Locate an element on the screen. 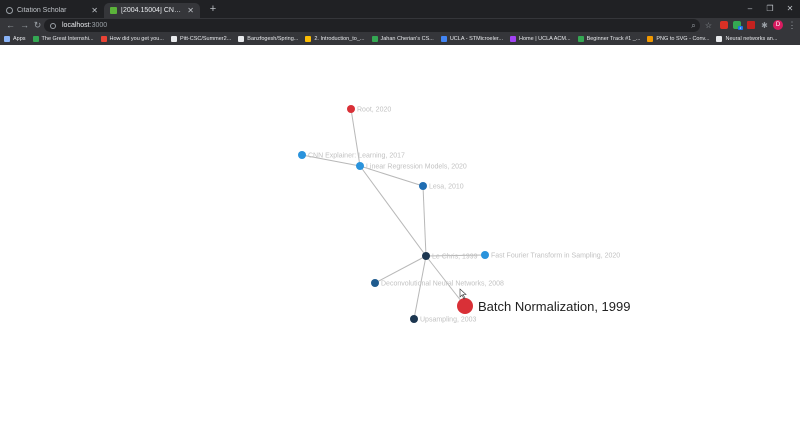 Image resolution: width=800 pixels, height=437 pixels. forward-icon: → is located at coordinates (24, 25).